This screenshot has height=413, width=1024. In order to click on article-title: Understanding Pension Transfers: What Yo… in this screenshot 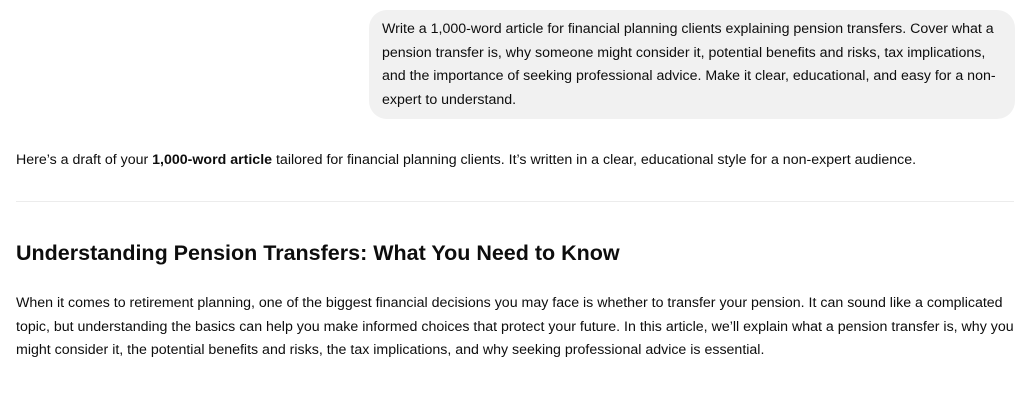, I will do `click(318, 253)`.